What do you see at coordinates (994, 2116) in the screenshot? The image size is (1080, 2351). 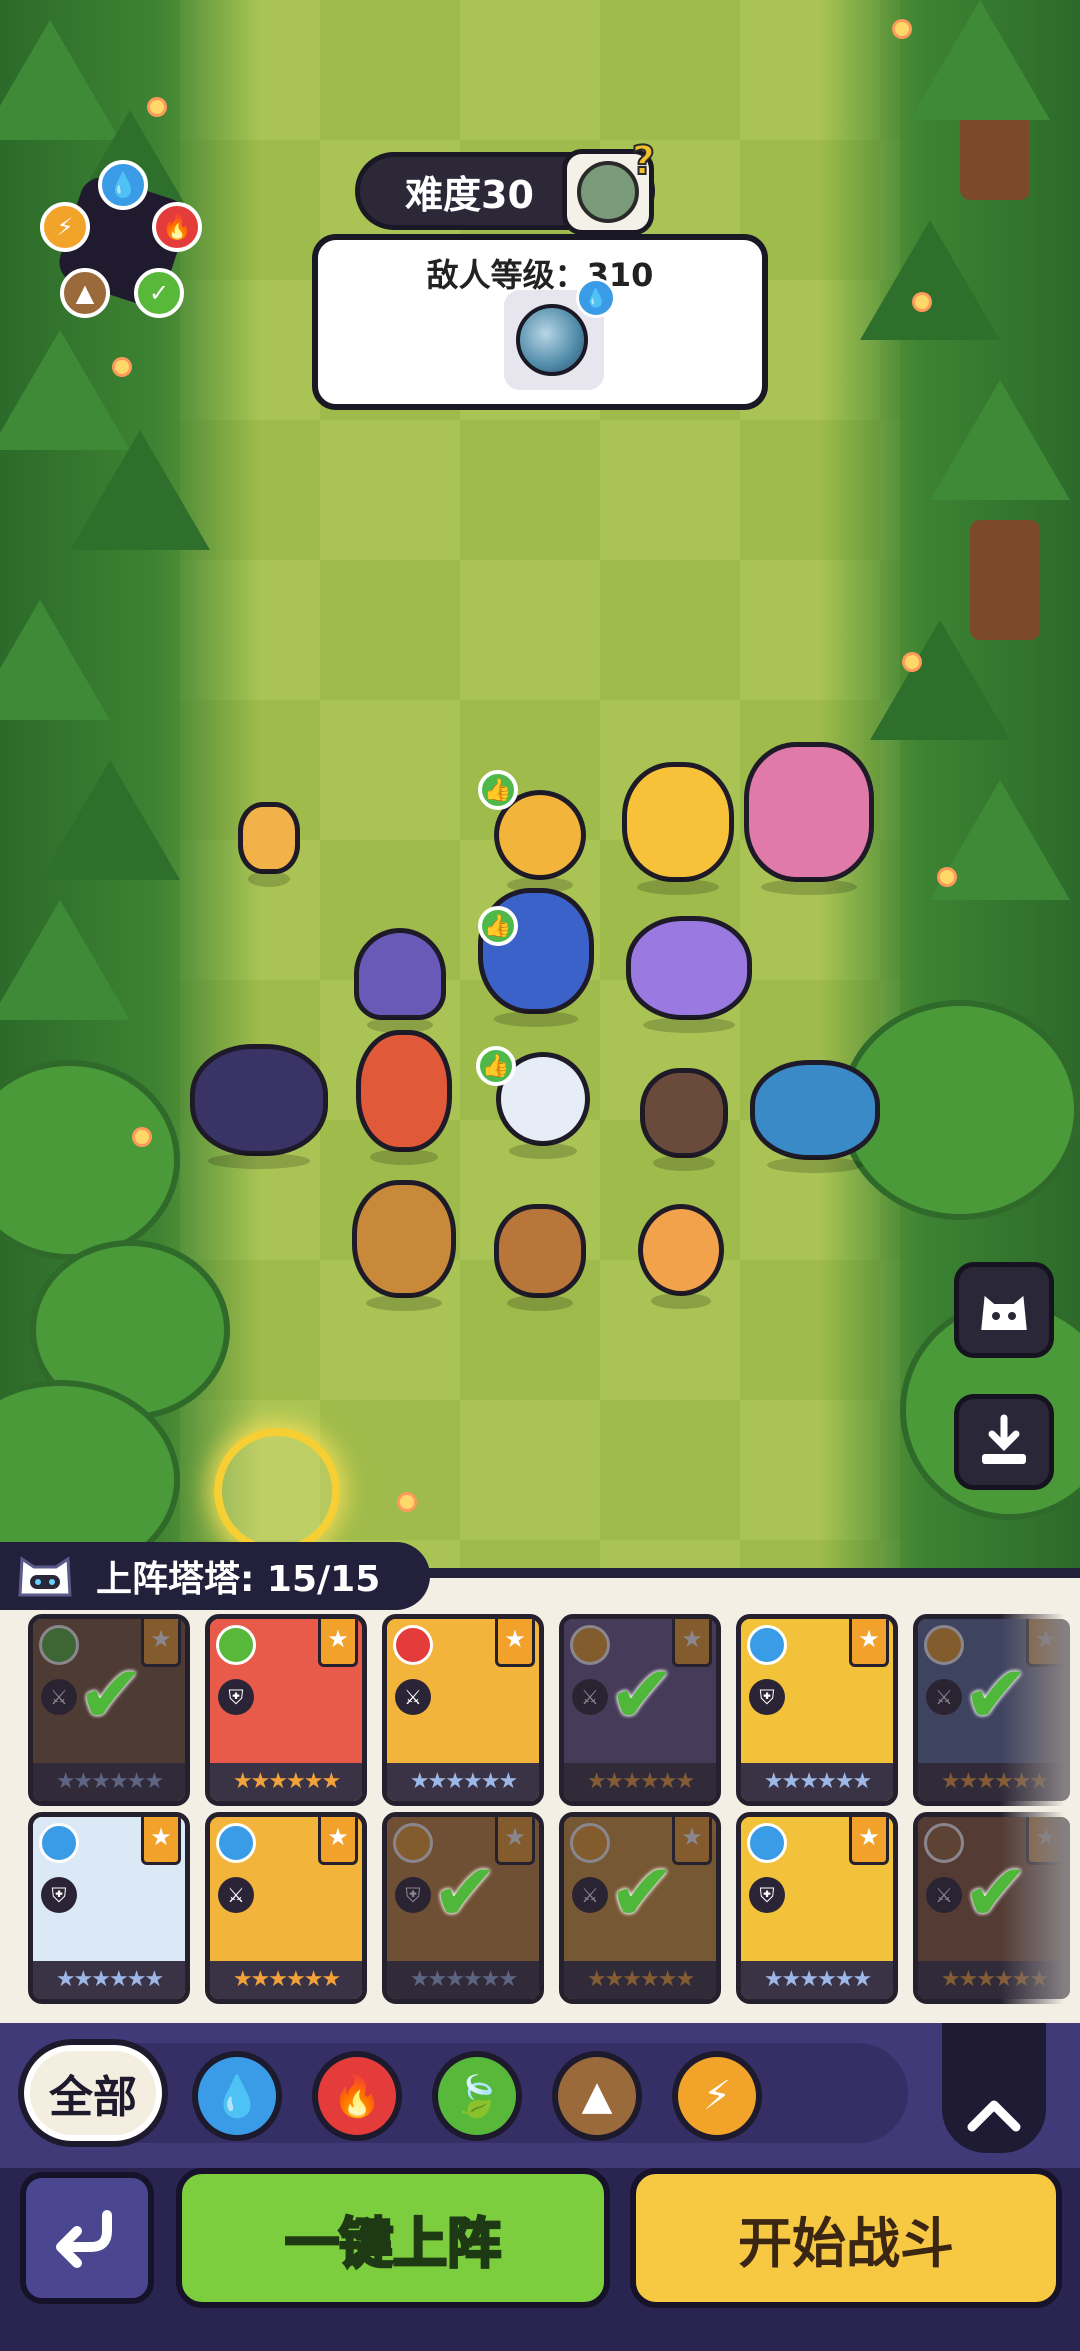 I see `chevron-up-icon` at bounding box center [994, 2116].